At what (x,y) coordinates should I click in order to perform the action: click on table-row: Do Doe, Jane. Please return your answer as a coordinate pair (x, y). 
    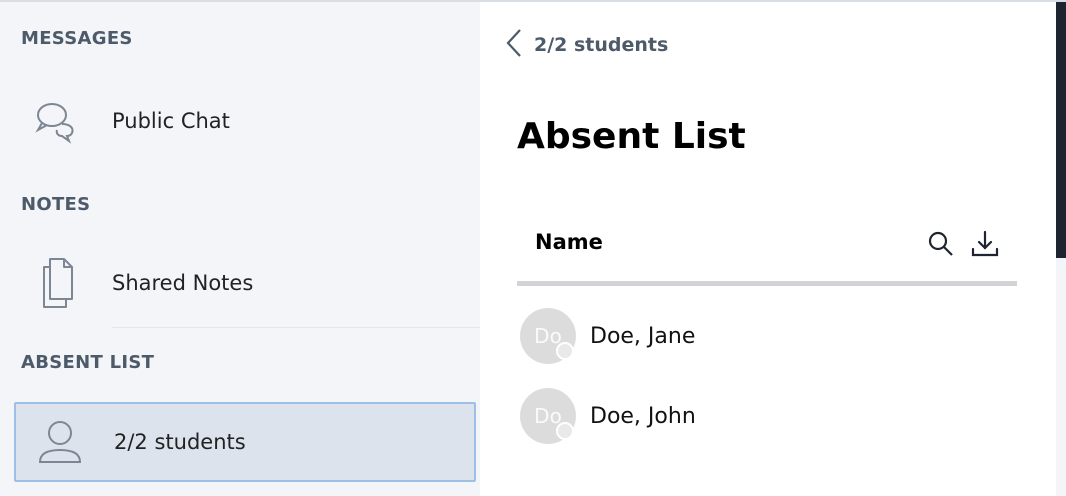
    Looking at the image, I should click on (770, 336).